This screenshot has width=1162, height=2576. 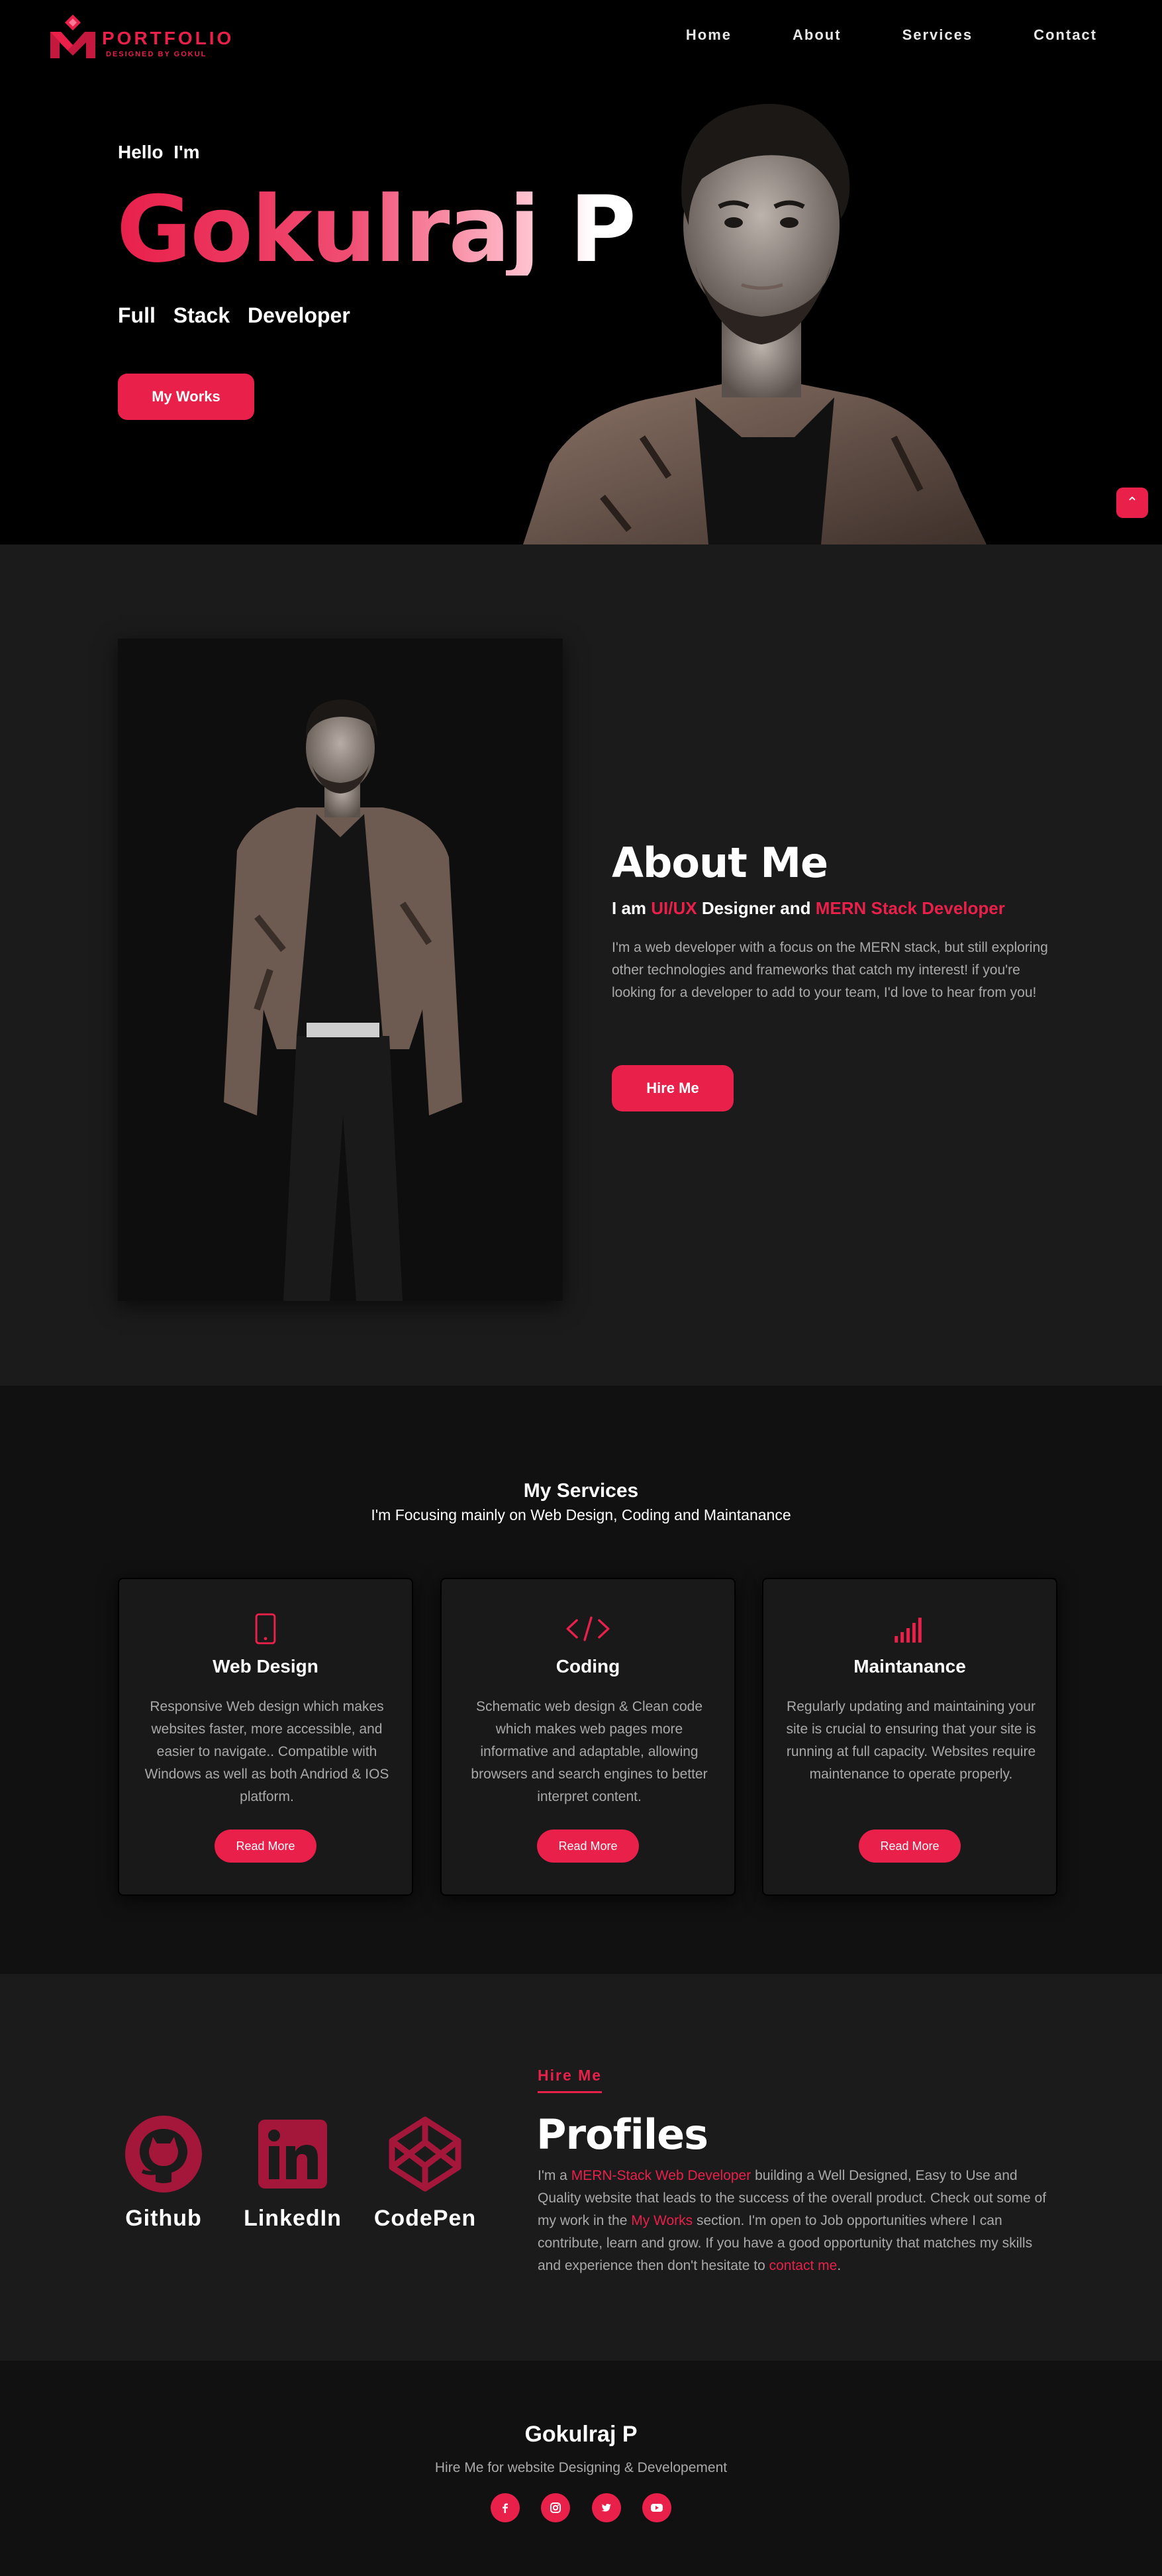 I want to click on contact-me-link: contact me, so click(x=803, y=2265).